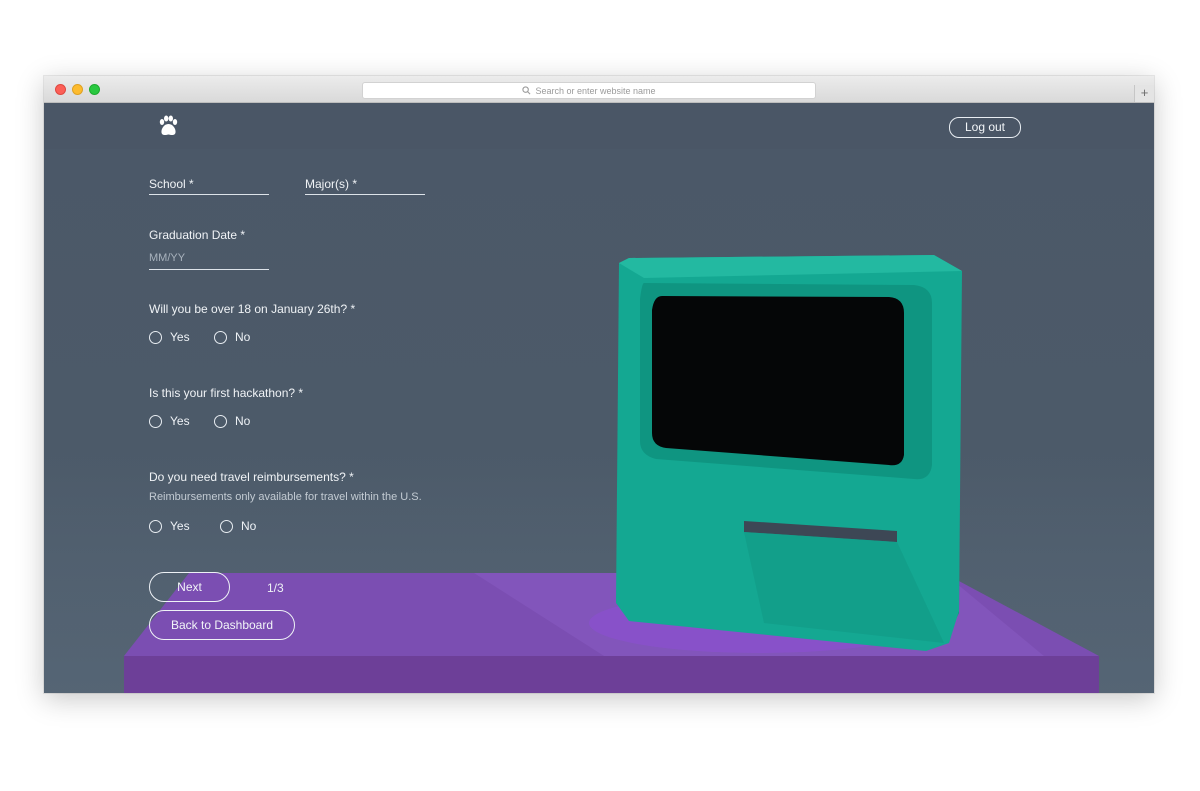  Describe the element at coordinates (595, 90) in the screenshot. I see `address-placeholder: Search or enter website name` at that location.